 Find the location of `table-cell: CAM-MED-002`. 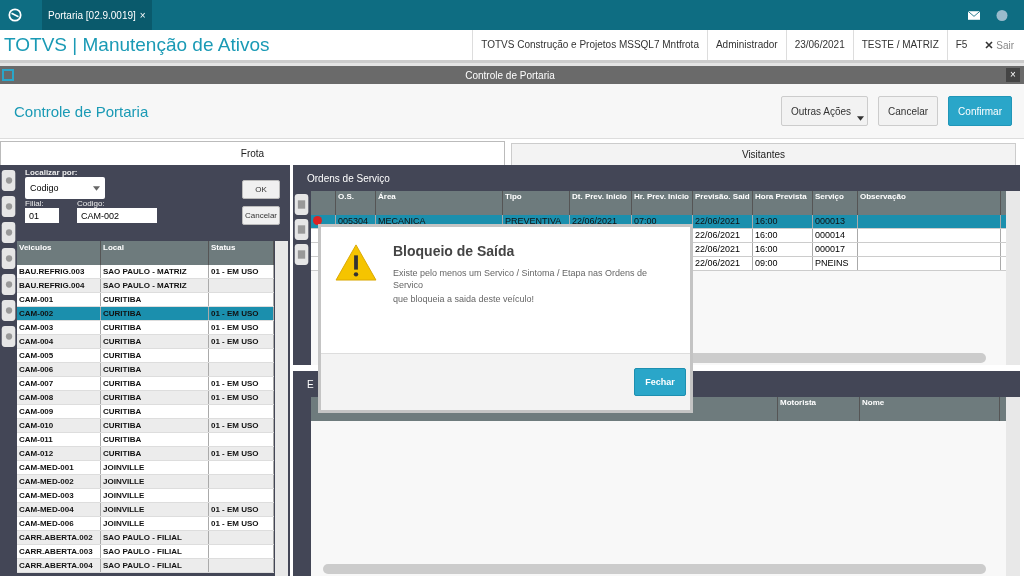

table-cell: CAM-MED-002 is located at coordinates (59, 481).